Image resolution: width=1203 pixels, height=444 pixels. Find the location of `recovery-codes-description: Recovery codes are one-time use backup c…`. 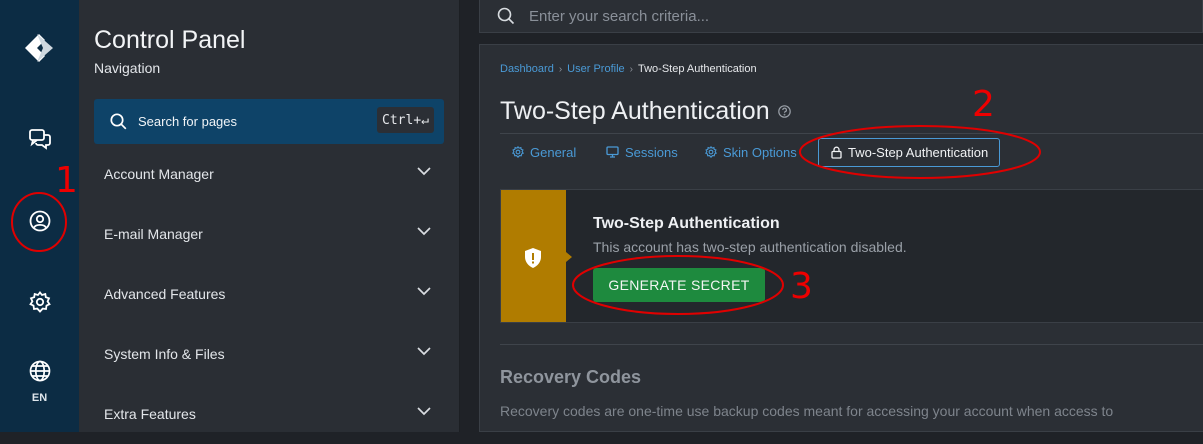

recovery-codes-description: Recovery codes are one-time use backup c… is located at coordinates (807, 411).